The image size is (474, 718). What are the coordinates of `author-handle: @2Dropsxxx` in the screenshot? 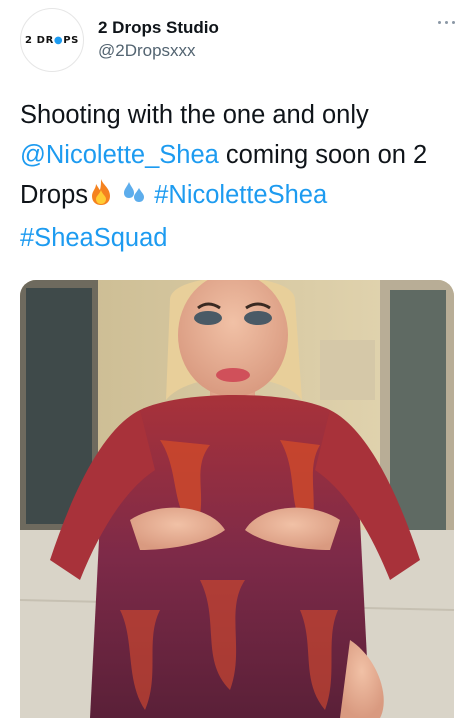 It's located at (147, 51).